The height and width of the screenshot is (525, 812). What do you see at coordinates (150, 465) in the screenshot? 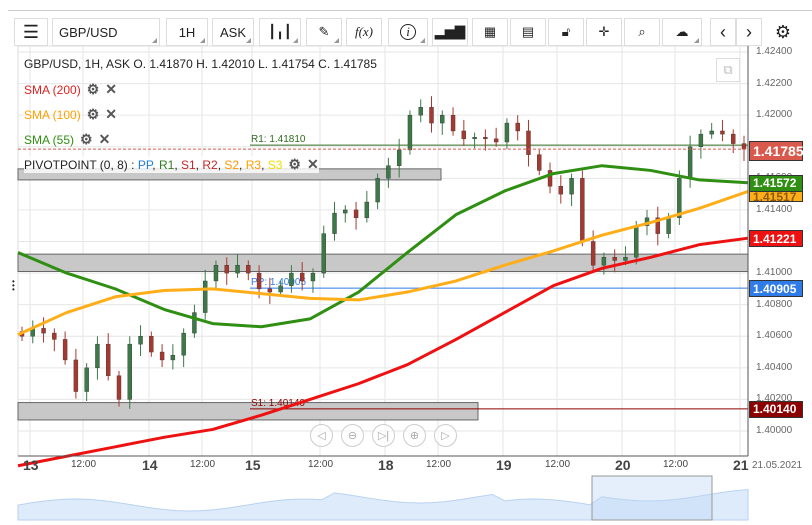
I see `time-tick: 14` at bounding box center [150, 465].